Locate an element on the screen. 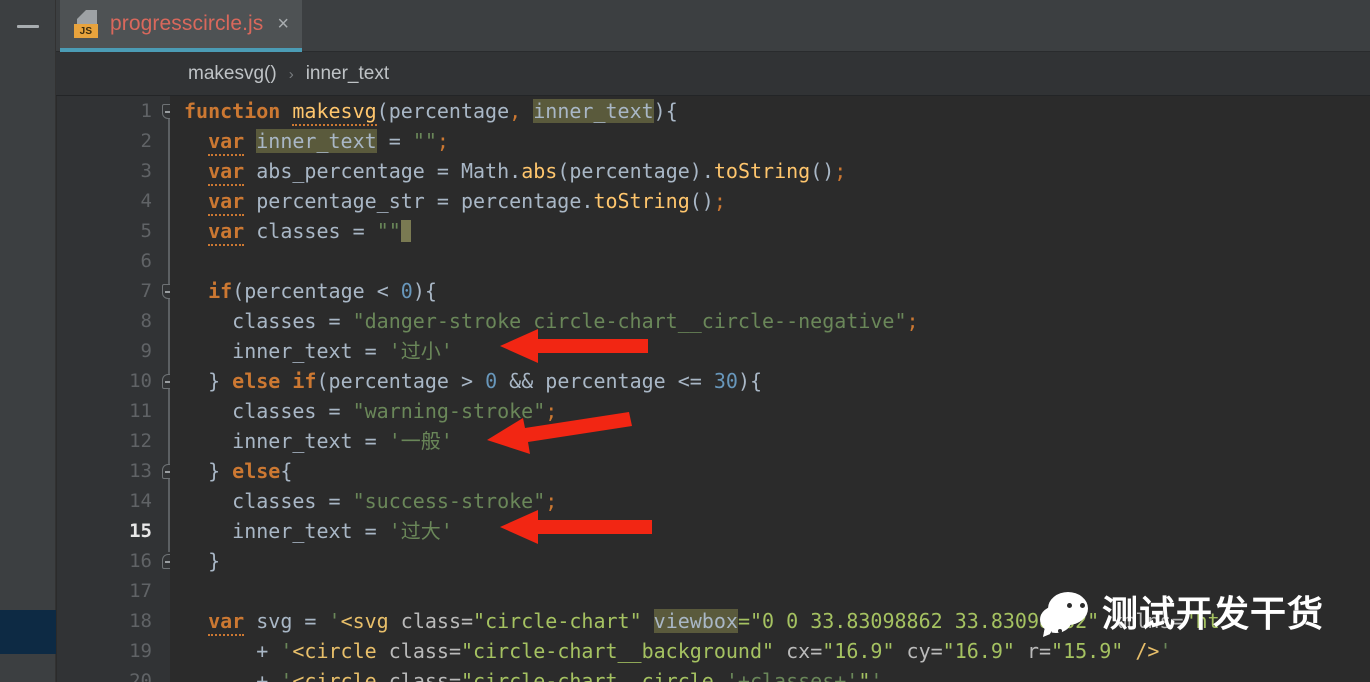  line-number: 10 is located at coordinates (140, 381).